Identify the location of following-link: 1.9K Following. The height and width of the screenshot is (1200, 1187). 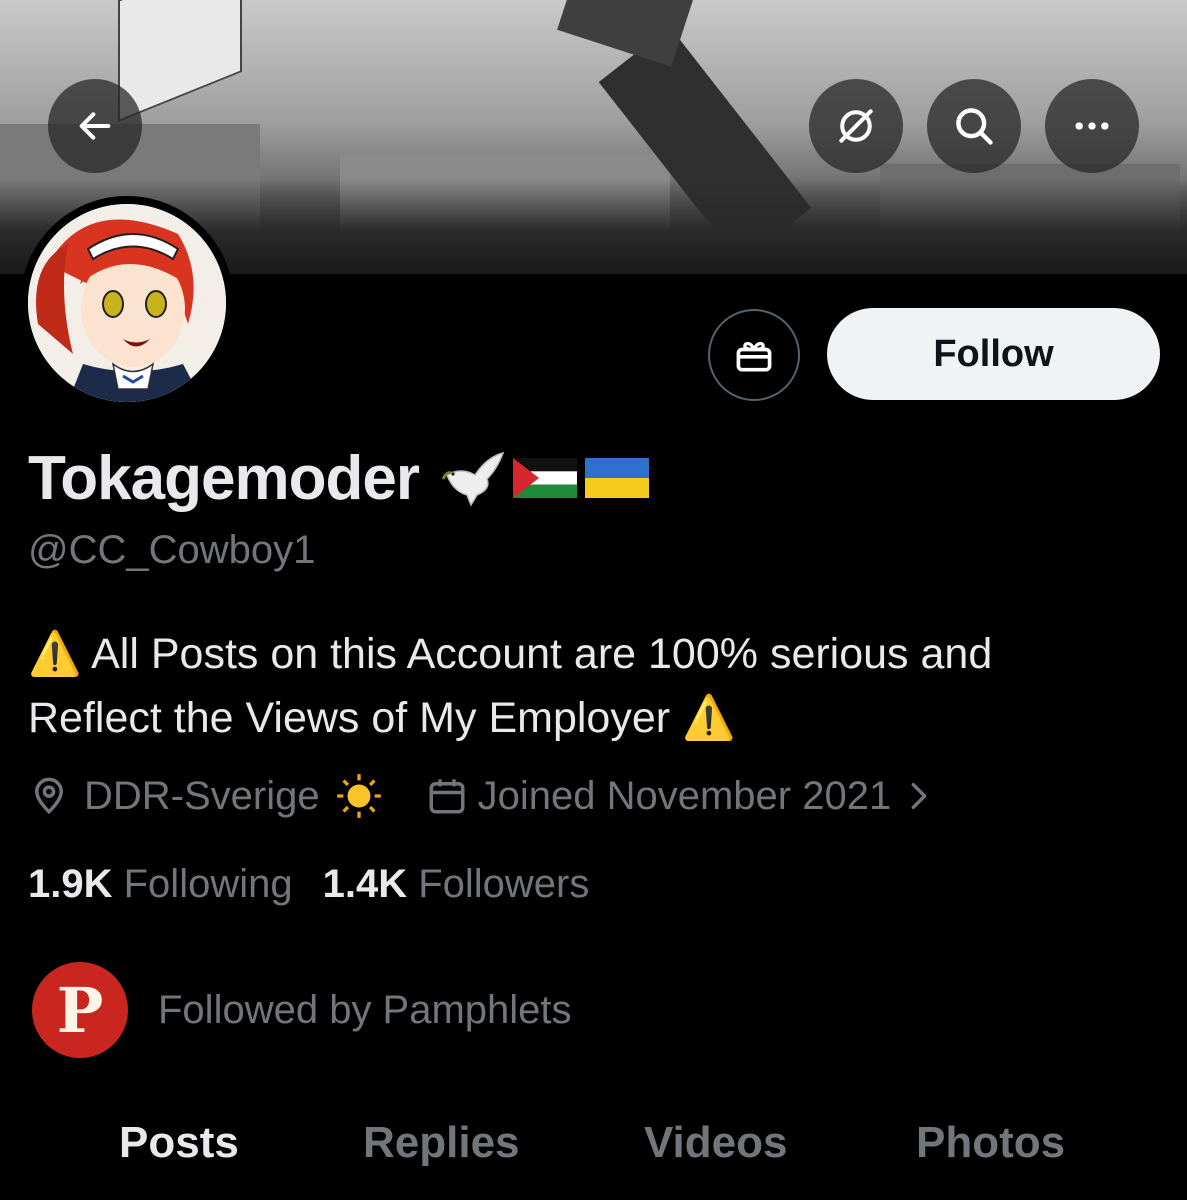
(160, 884).